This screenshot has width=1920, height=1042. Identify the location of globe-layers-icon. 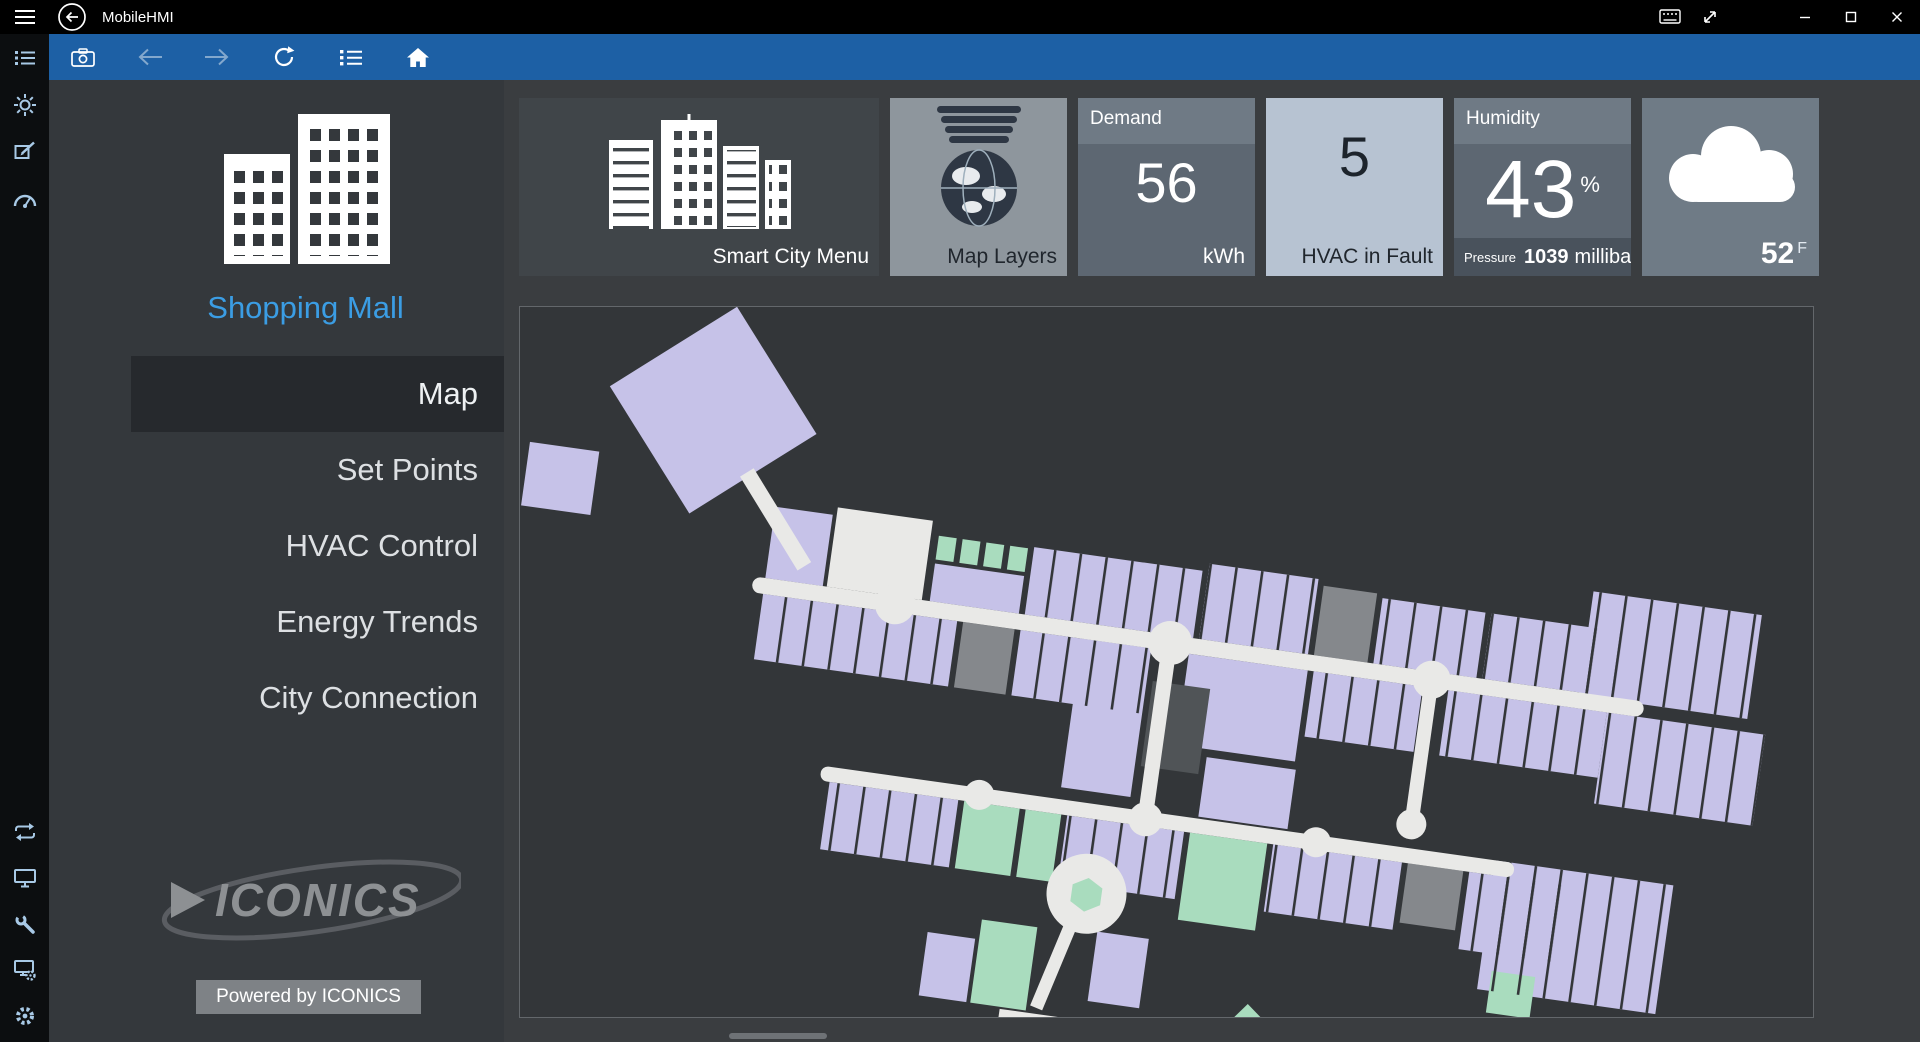
(978, 166).